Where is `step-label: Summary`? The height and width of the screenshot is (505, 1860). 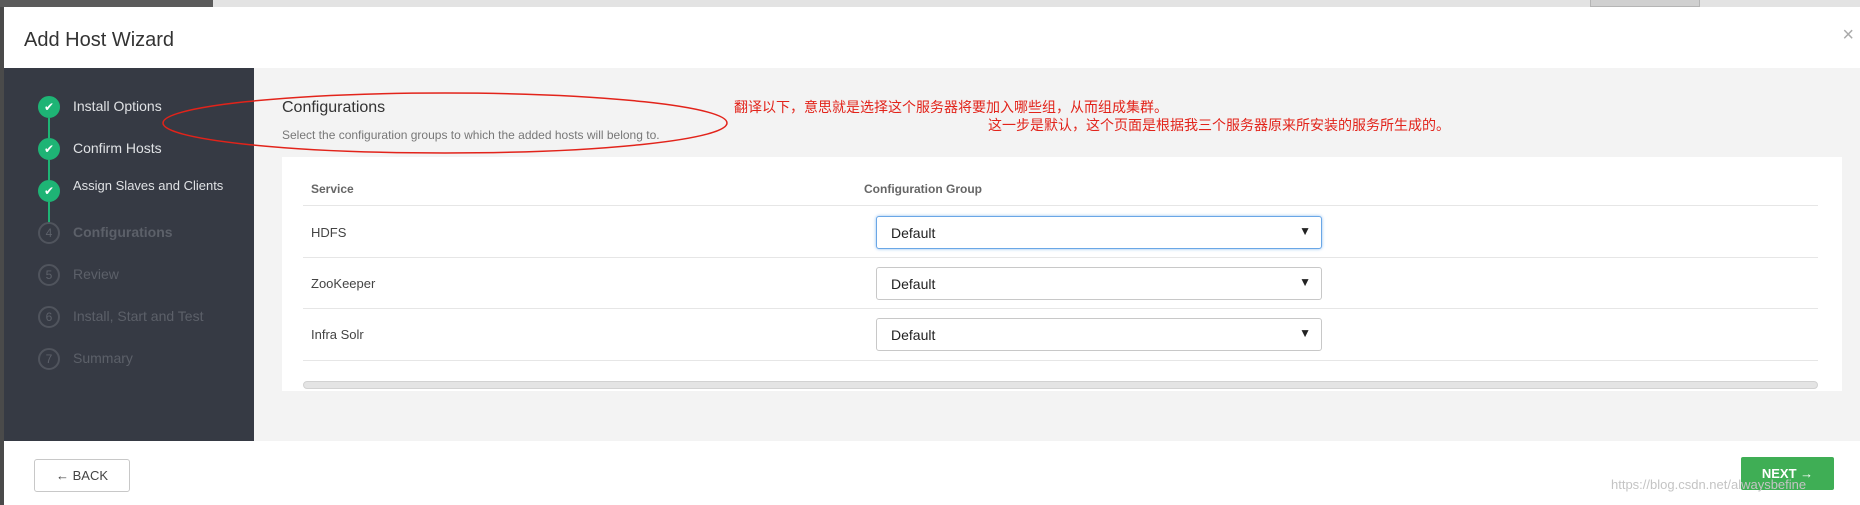 step-label: Summary is located at coordinates (103, 358).